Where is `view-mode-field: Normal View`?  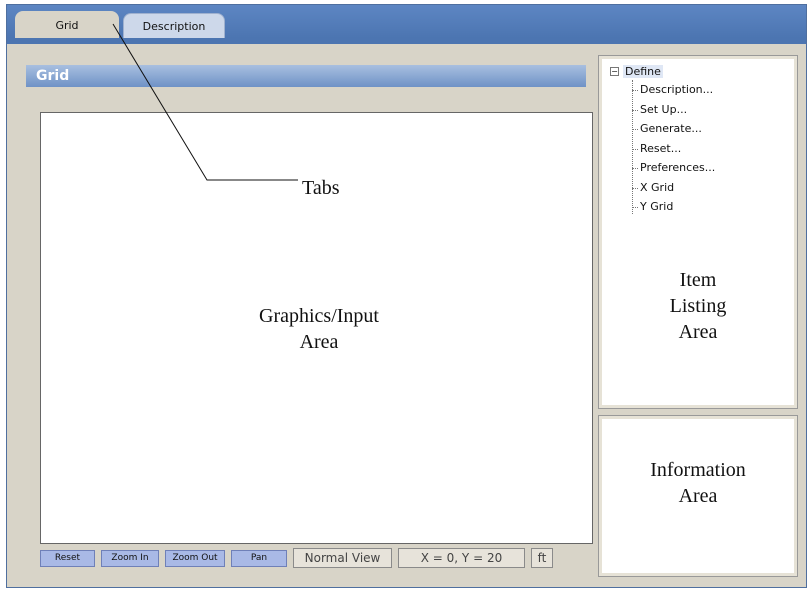 view-mode-field: Normal View is located at coordinates (342, 558).